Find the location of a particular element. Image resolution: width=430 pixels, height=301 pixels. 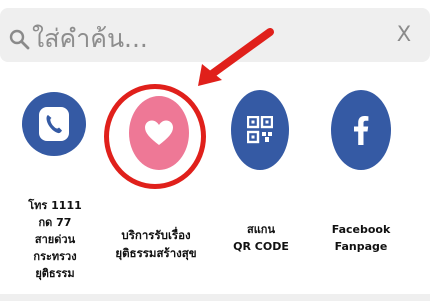

complaint-label-line: ยุติธรรมสร้างสุข is located at coordinates (156, 252).